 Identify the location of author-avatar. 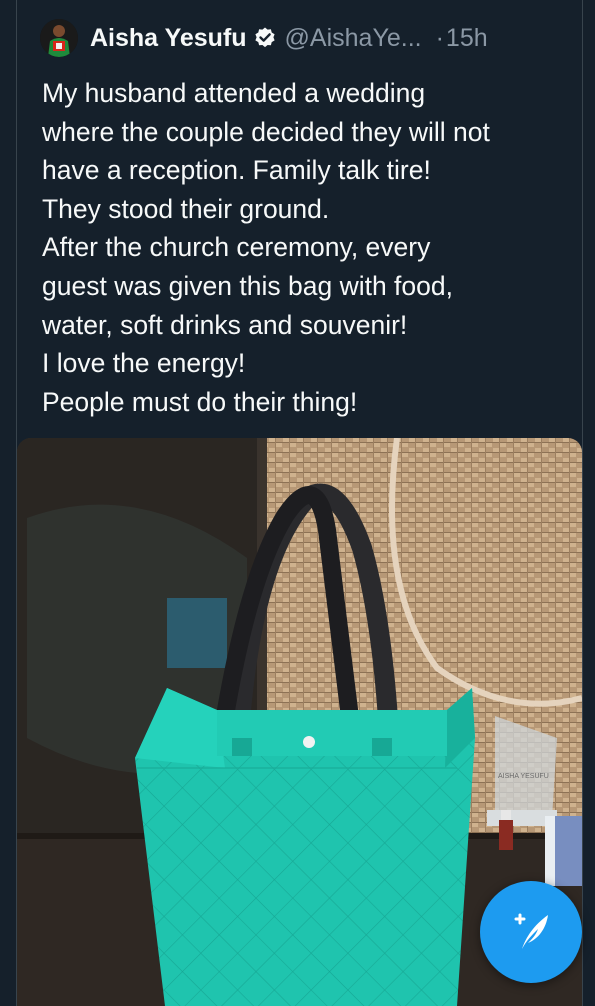
(59, 38).